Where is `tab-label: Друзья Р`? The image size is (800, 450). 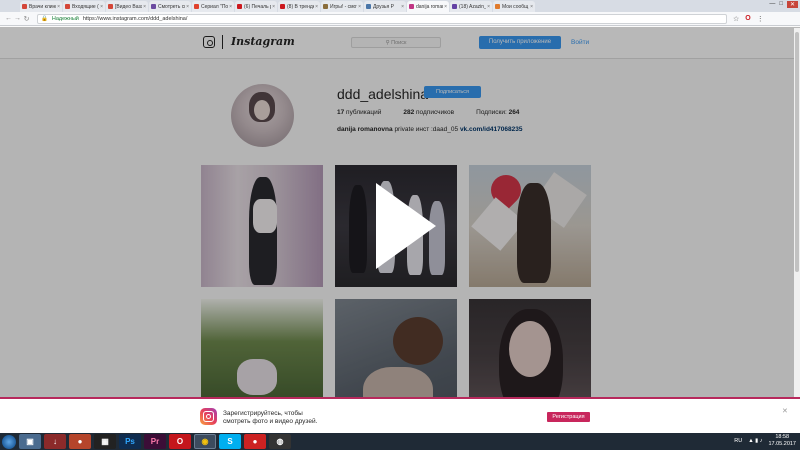
tab-label: Друзья Р is located at coordinates (383, 6).